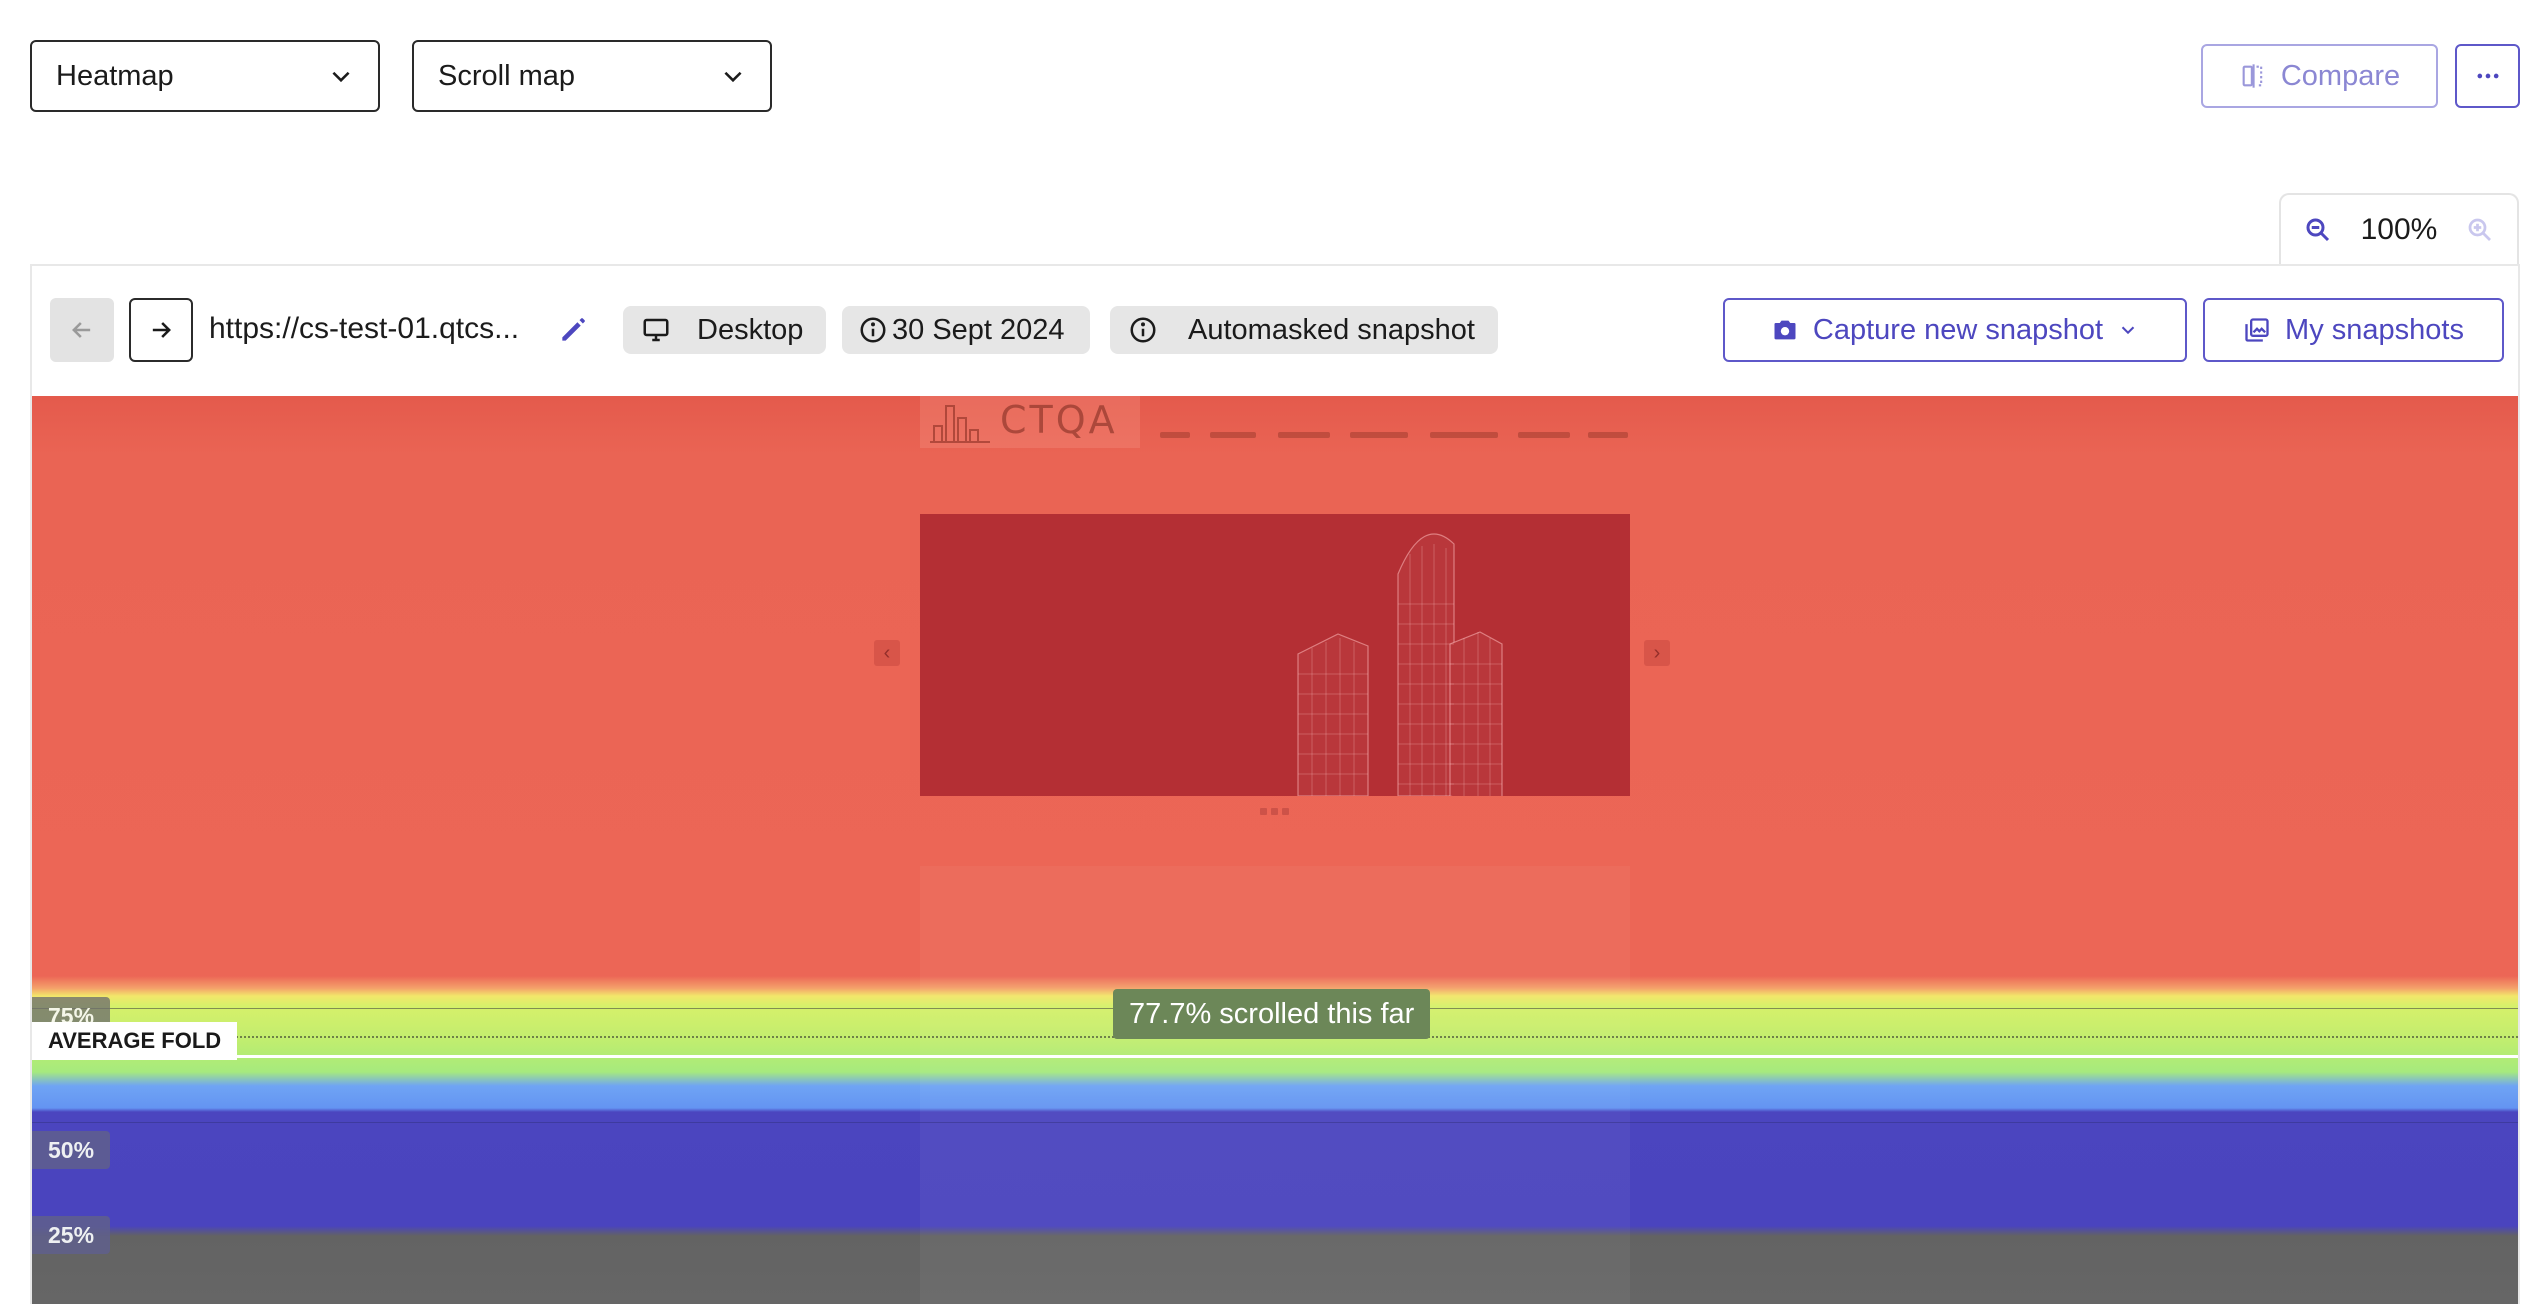 This screenshot has width=2542, height=1304. I want to click on zoom-out-icon, so click(2318, 230).